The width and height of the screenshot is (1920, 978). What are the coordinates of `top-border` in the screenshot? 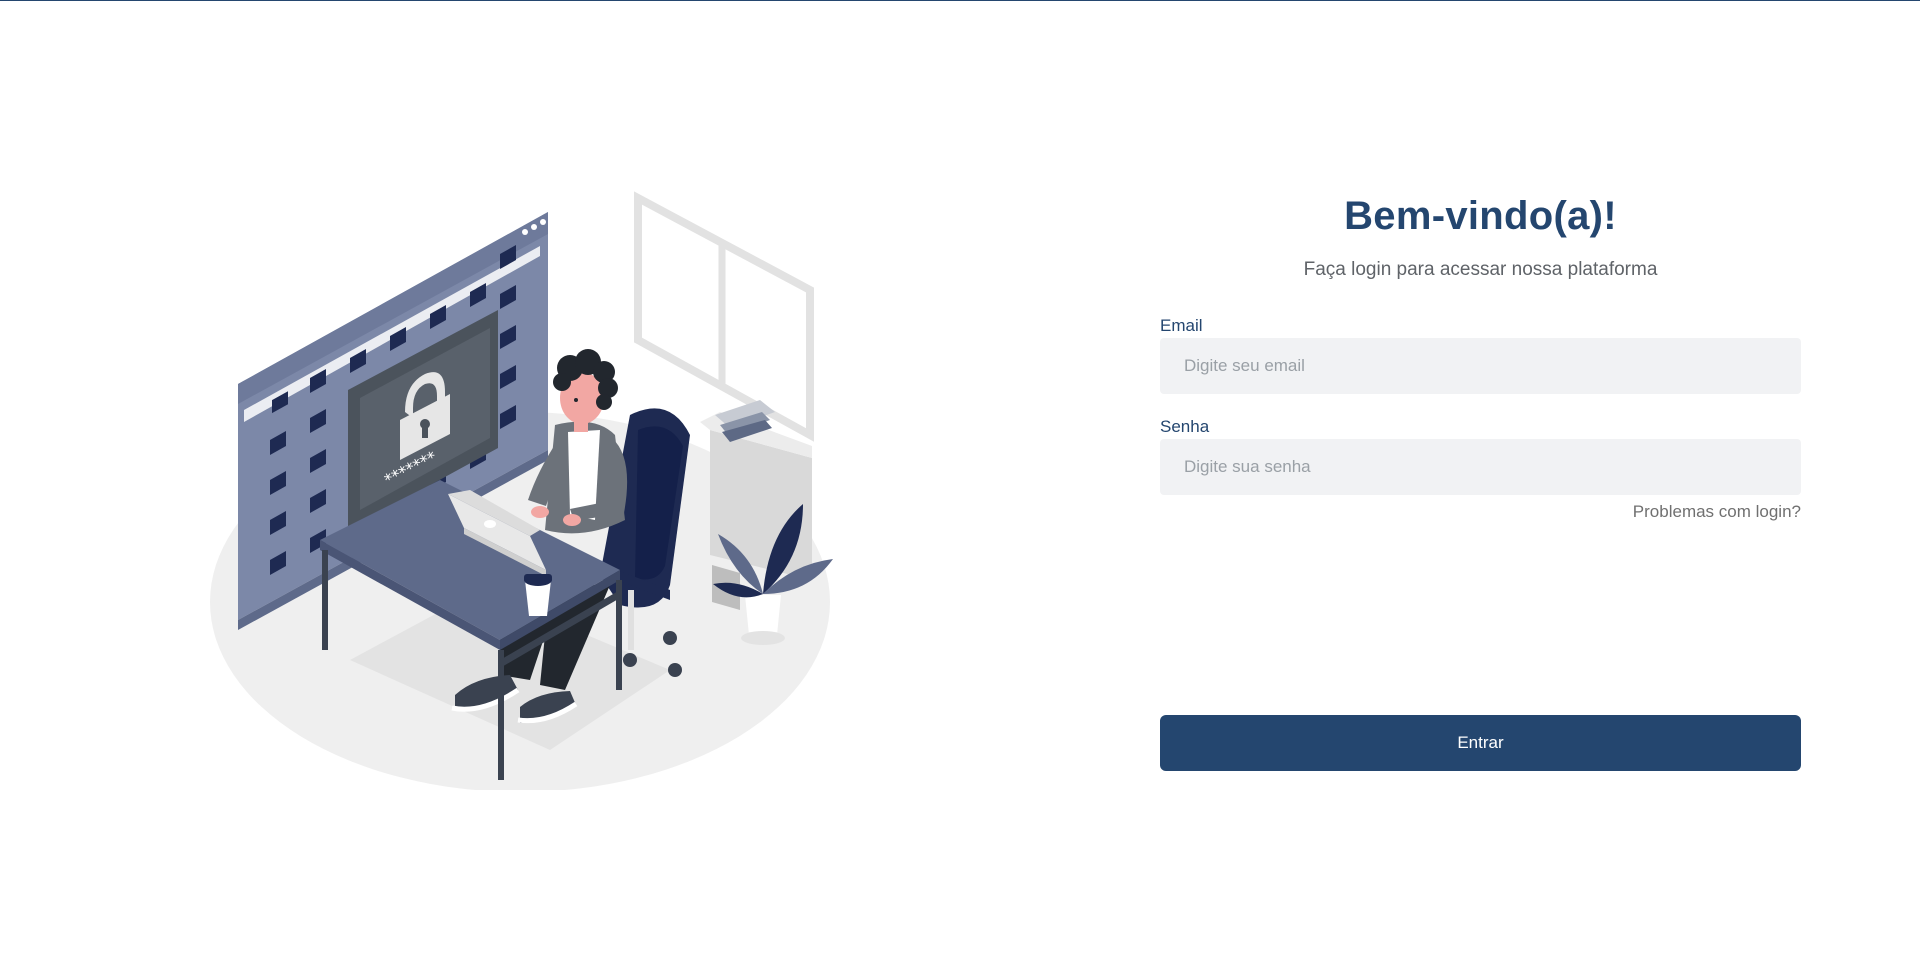 It's located at (960, 0).